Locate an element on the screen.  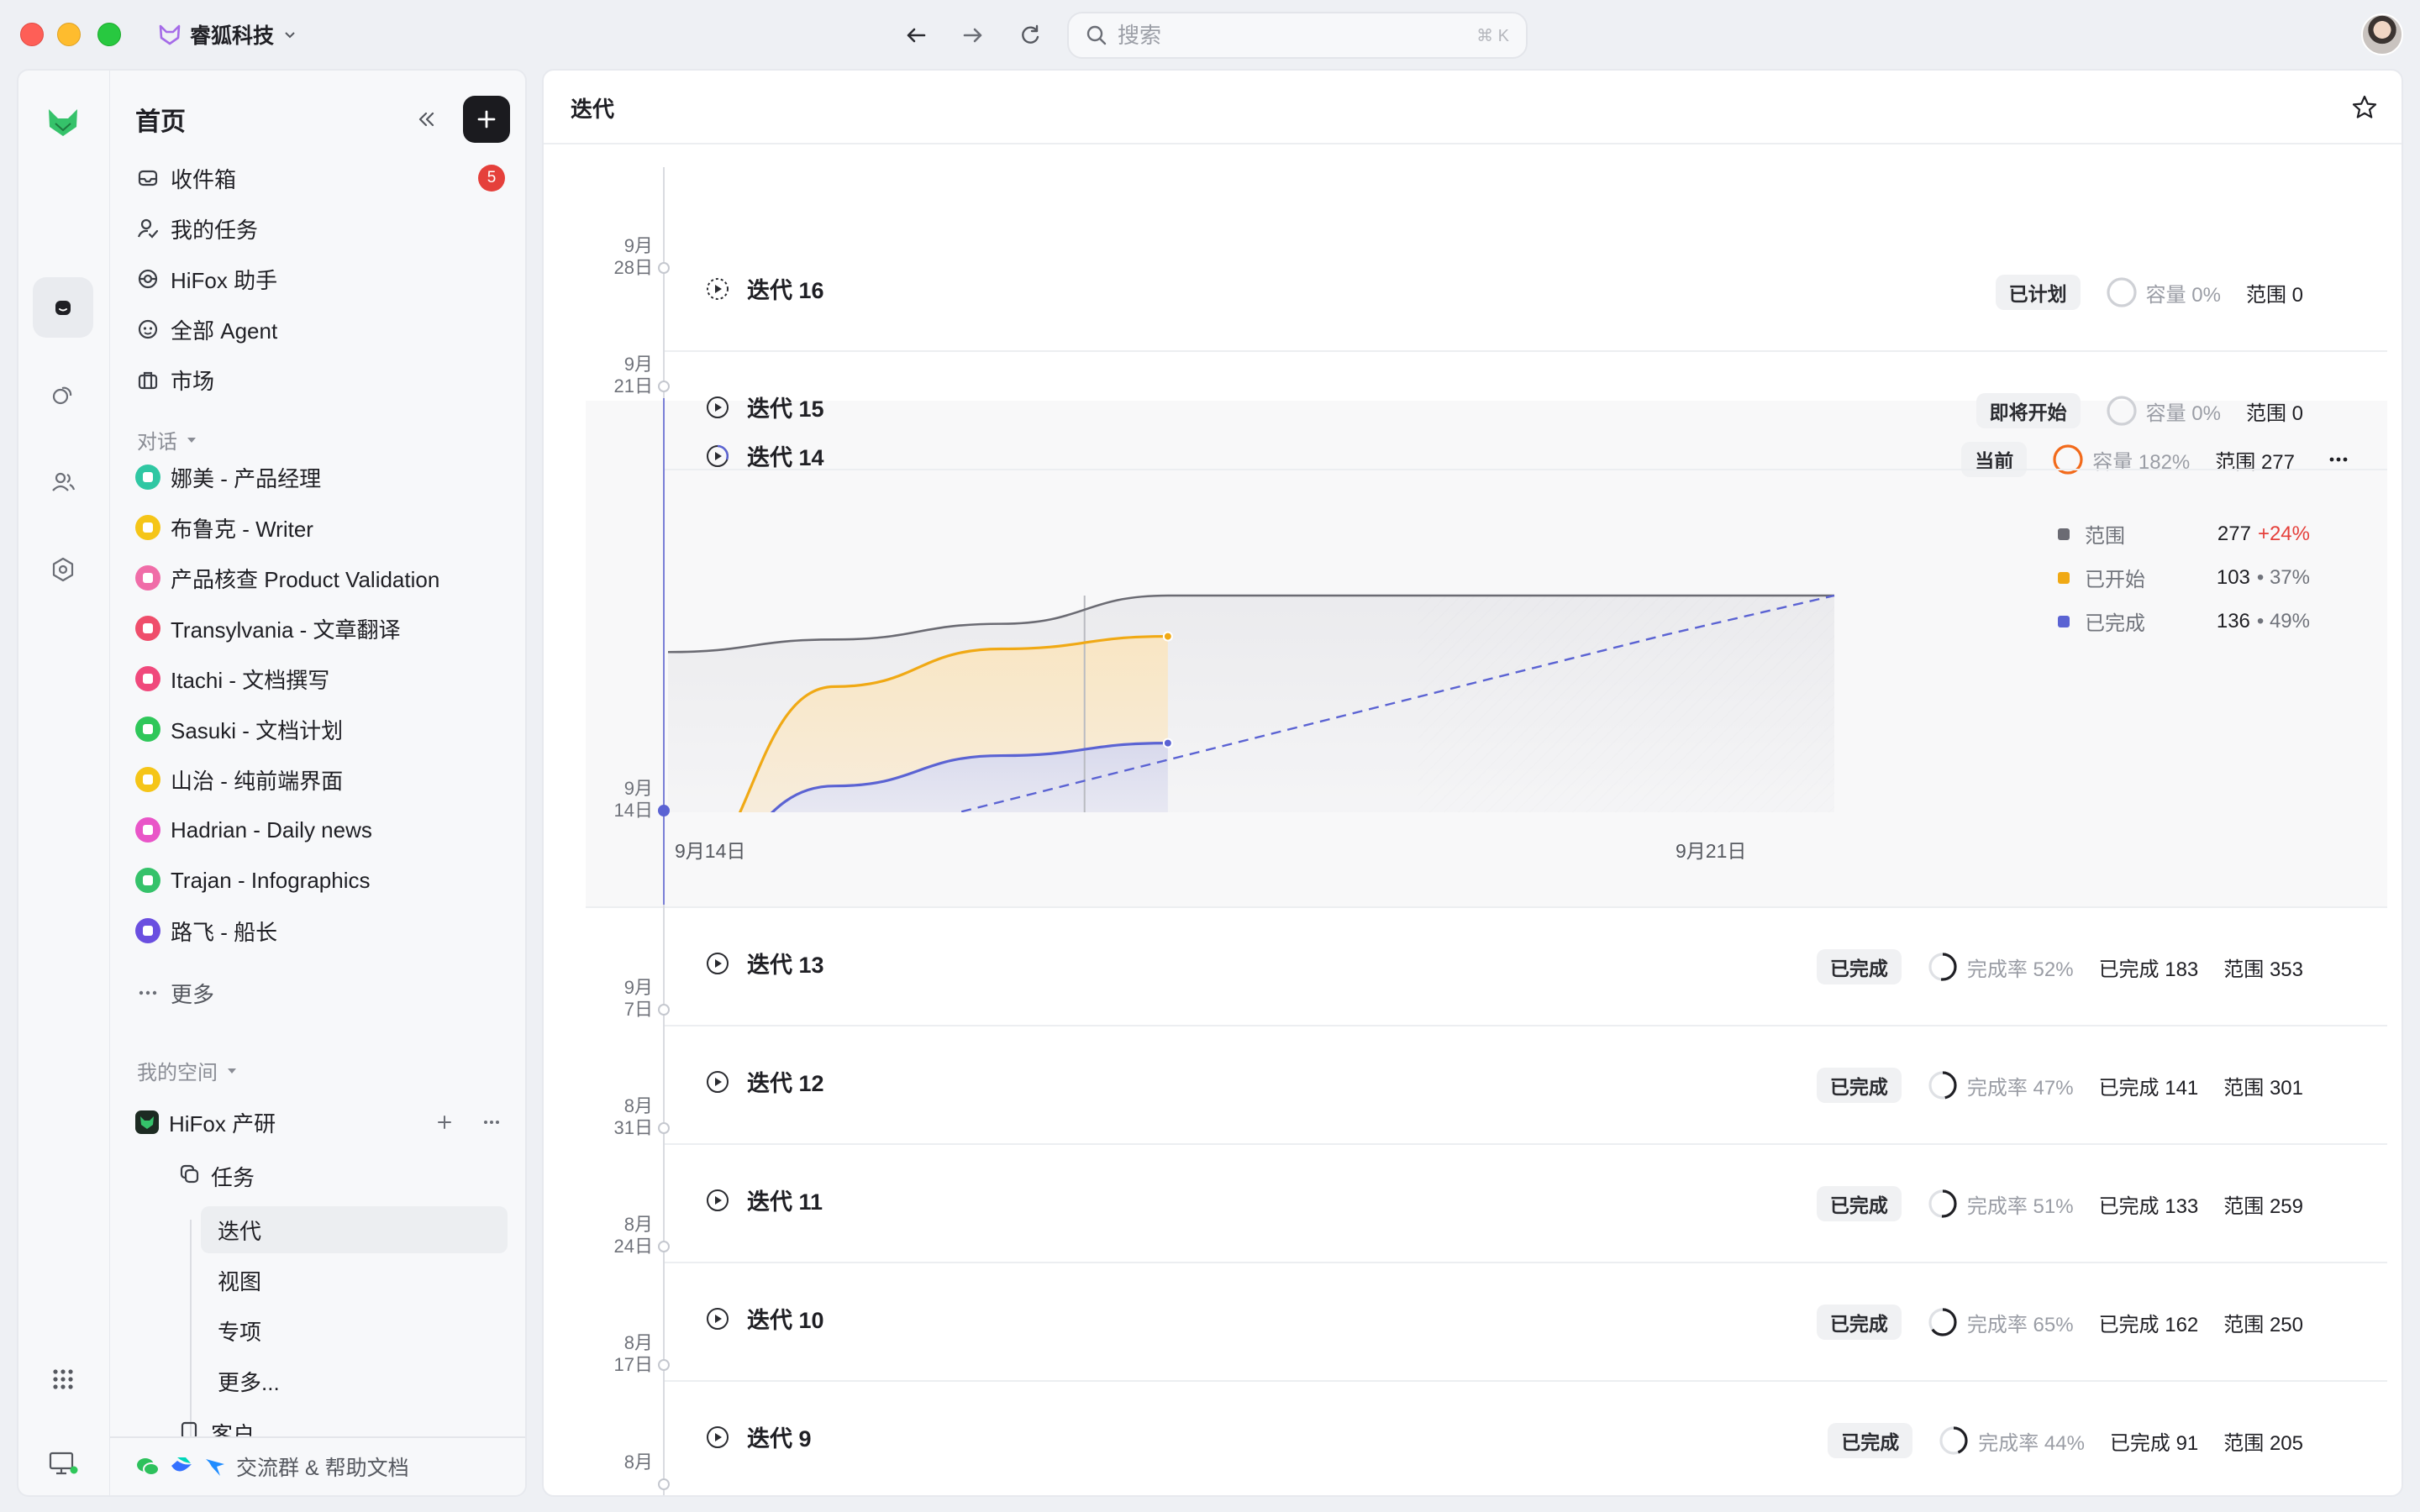
iteration-name: 迭代 15 is located at coordinates (764, 407).